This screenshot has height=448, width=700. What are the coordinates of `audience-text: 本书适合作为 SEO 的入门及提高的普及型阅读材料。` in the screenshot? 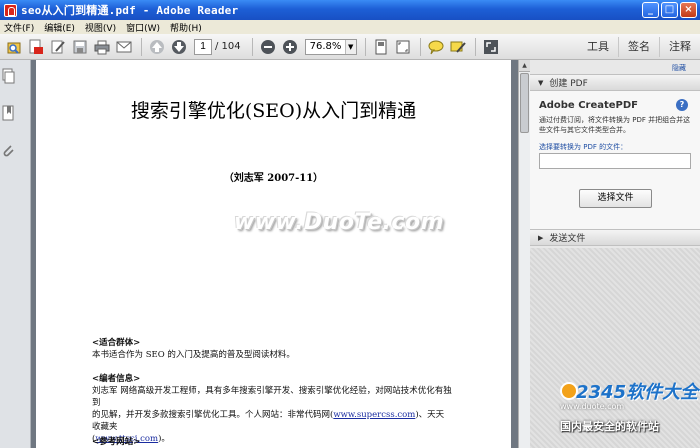 It's located at (193, 355).